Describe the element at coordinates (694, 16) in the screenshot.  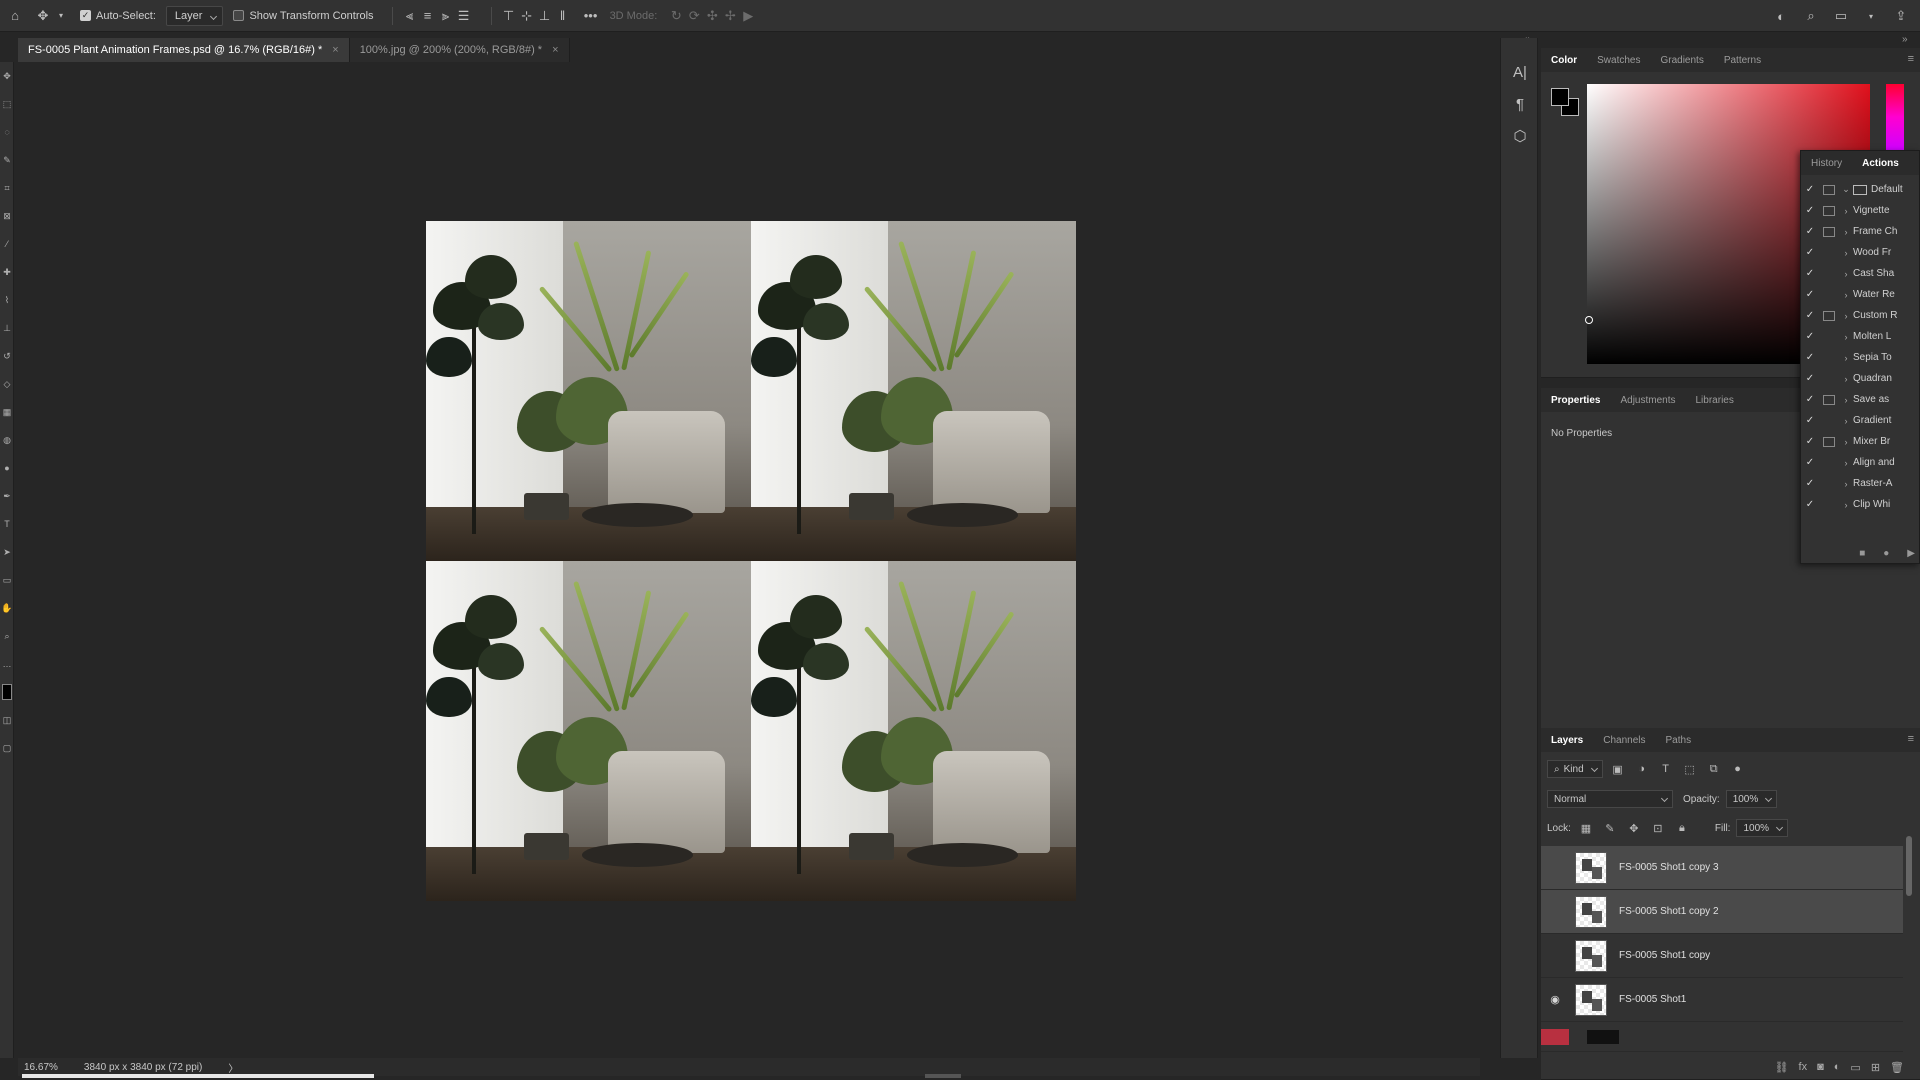
I see `roll-3d-icon: ⟳` at that location.